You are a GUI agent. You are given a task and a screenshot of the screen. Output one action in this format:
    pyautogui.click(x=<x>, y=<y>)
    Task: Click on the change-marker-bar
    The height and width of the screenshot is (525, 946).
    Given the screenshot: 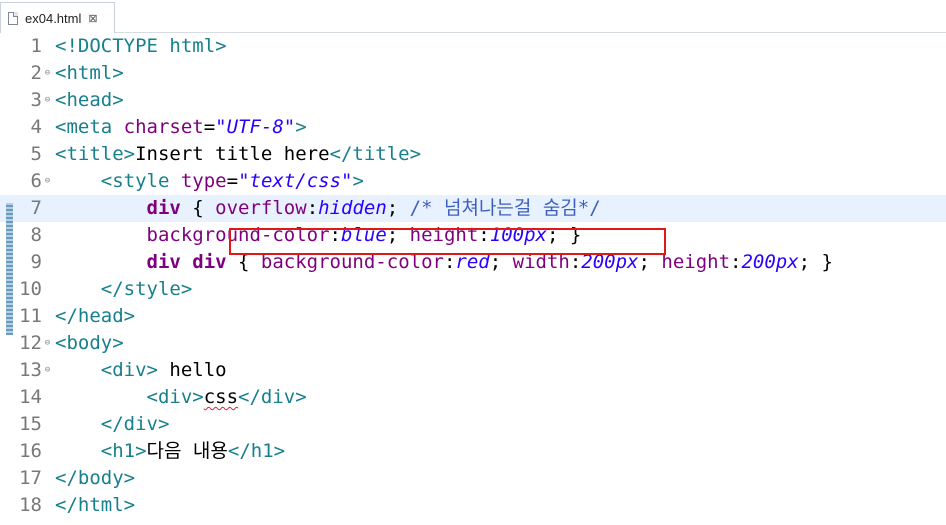 What is the action you would take?
    pyautogui.click(x=9, y=269)
    